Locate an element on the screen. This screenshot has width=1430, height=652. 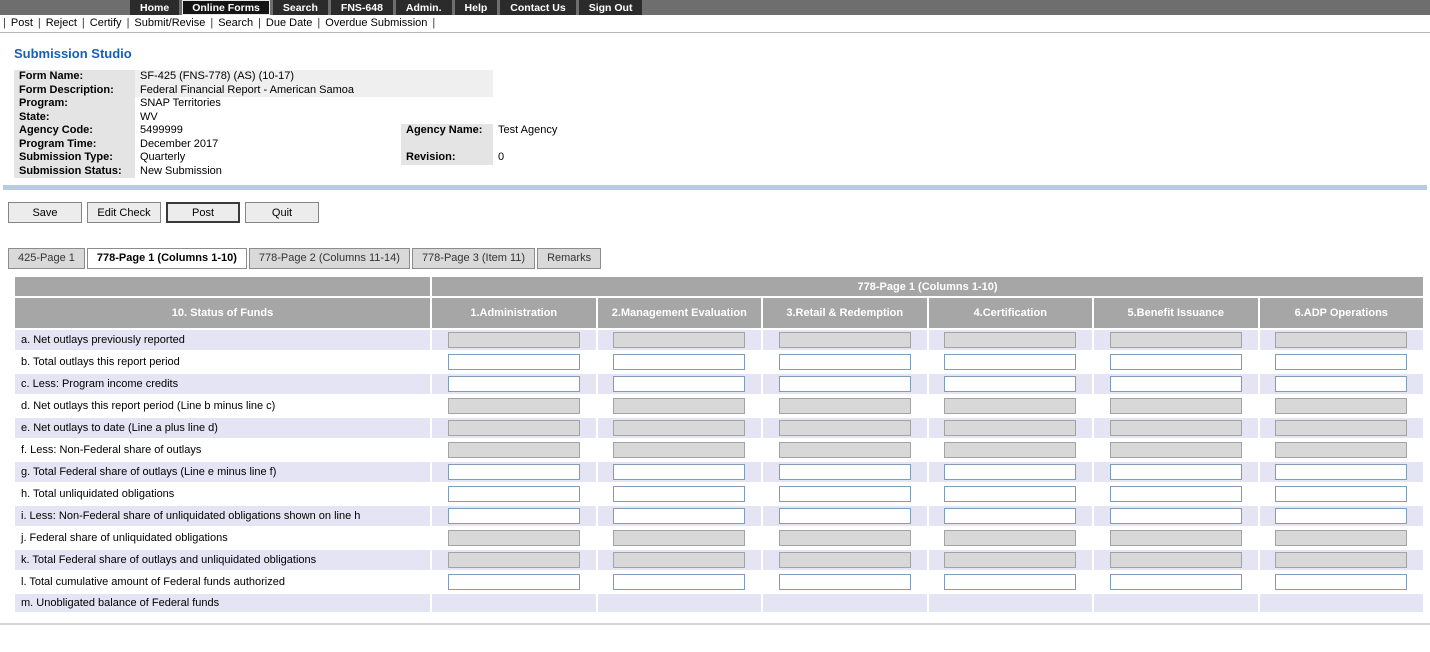
nav-item-admin: Admin. is located at coordinates (423, 7).